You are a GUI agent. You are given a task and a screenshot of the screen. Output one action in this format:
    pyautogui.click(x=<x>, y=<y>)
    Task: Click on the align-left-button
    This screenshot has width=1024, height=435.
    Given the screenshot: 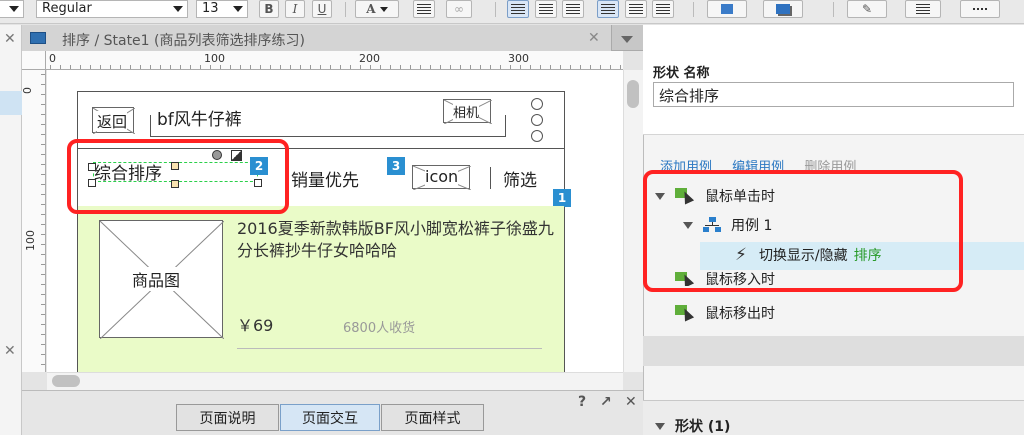 What is the action you would take?
    pyautogui.click(x=518, y=9)
    